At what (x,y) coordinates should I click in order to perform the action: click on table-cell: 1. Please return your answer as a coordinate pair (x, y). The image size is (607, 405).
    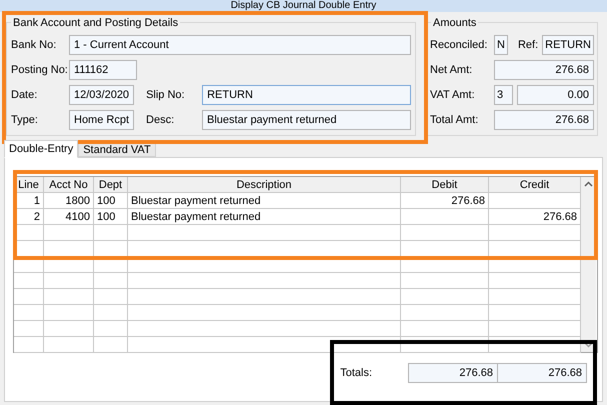
    Looking at the image, I should click on (29, 201).